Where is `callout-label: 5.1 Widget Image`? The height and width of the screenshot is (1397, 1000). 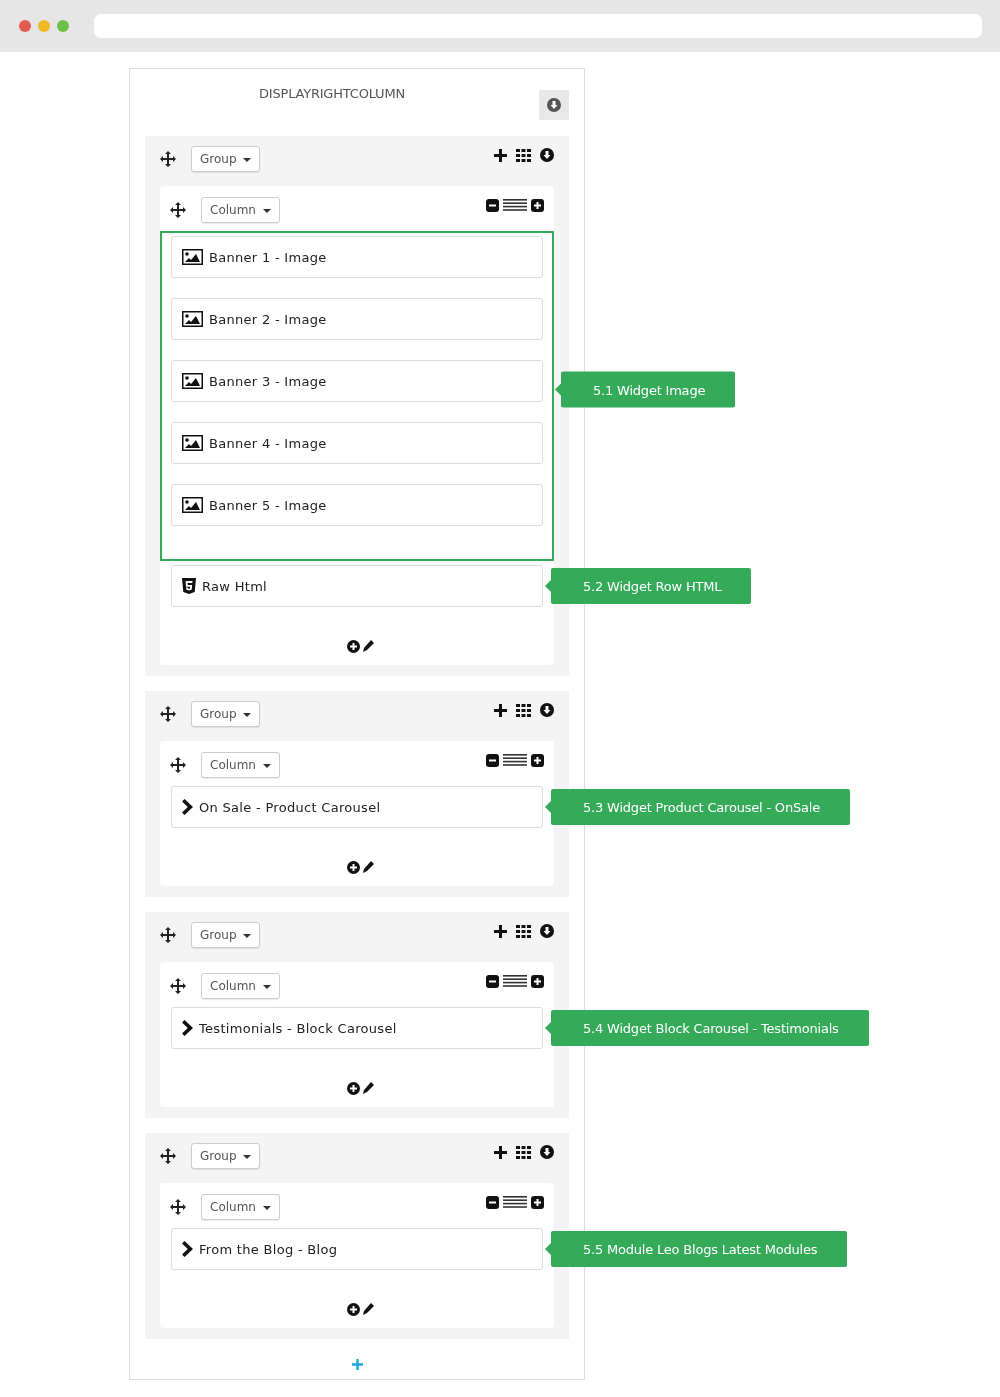
callout-label: 5.1 Widget Image is located at coordinates (645, 389).